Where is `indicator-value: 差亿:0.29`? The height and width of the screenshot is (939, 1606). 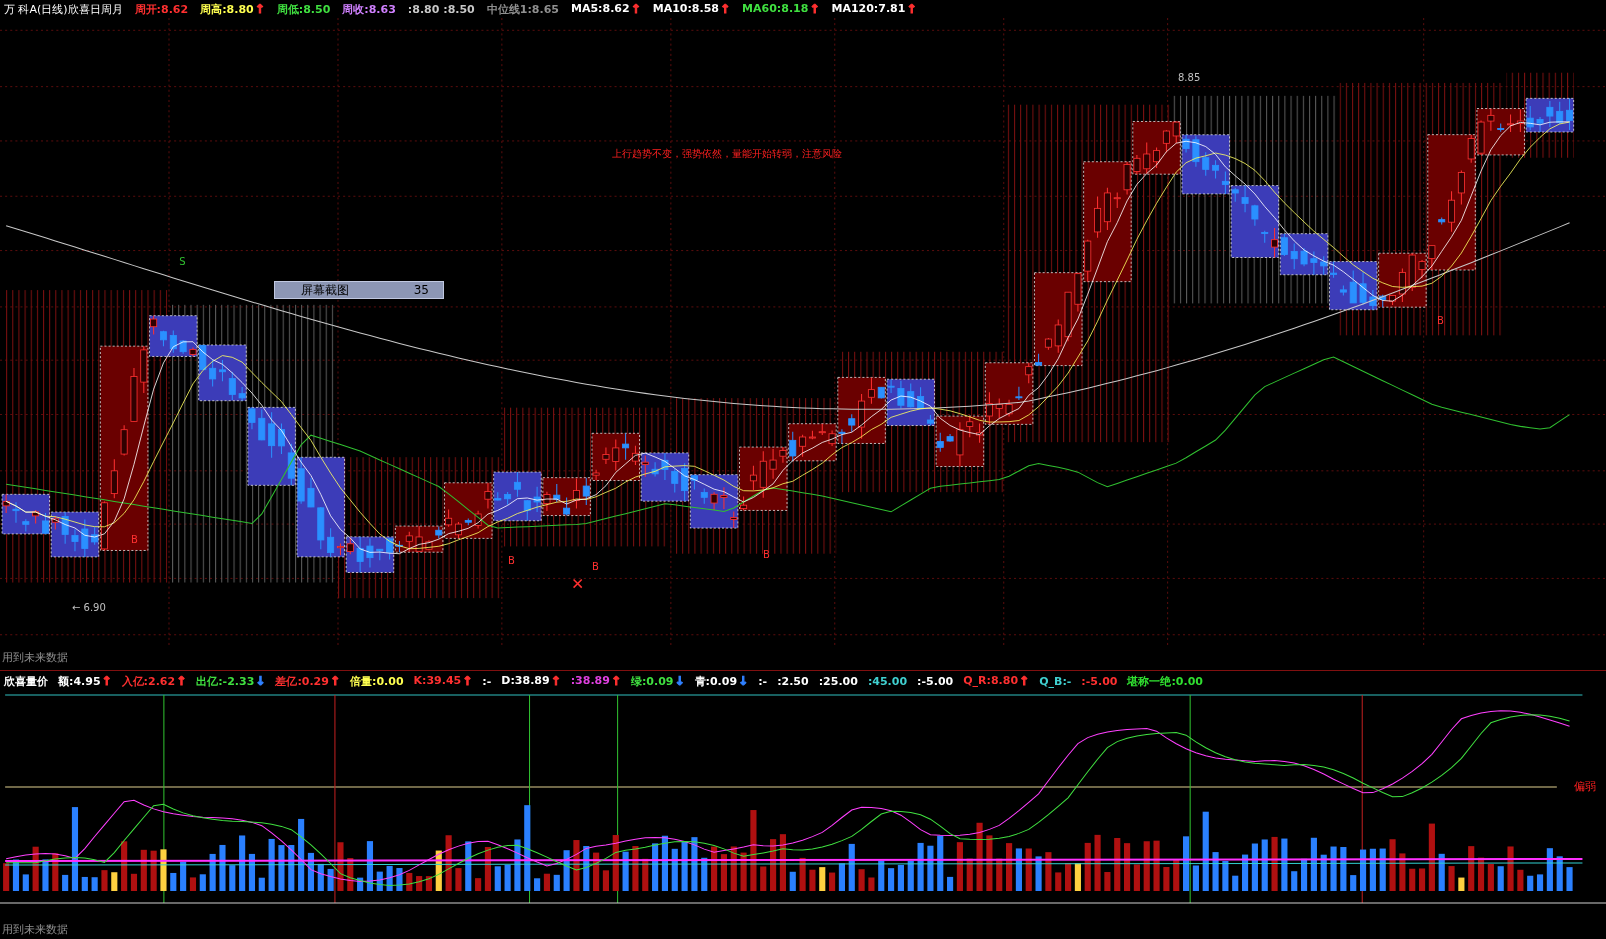
indicator-value: 差亿:0.29 is located at coordinates (302, 681).